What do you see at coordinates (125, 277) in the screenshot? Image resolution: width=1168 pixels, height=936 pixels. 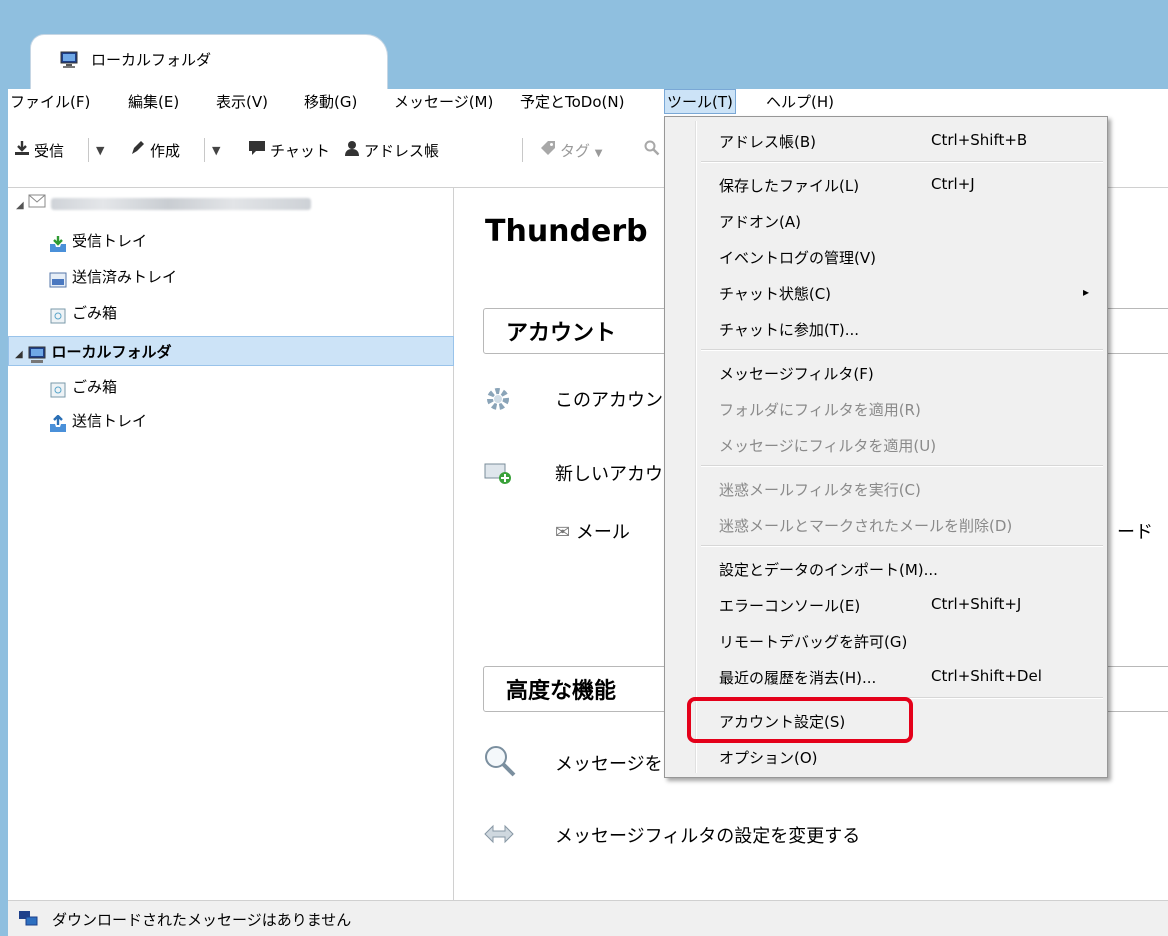 I see `folder-sent-label: 送信済みトレイ` at bounding box center [125, 277].